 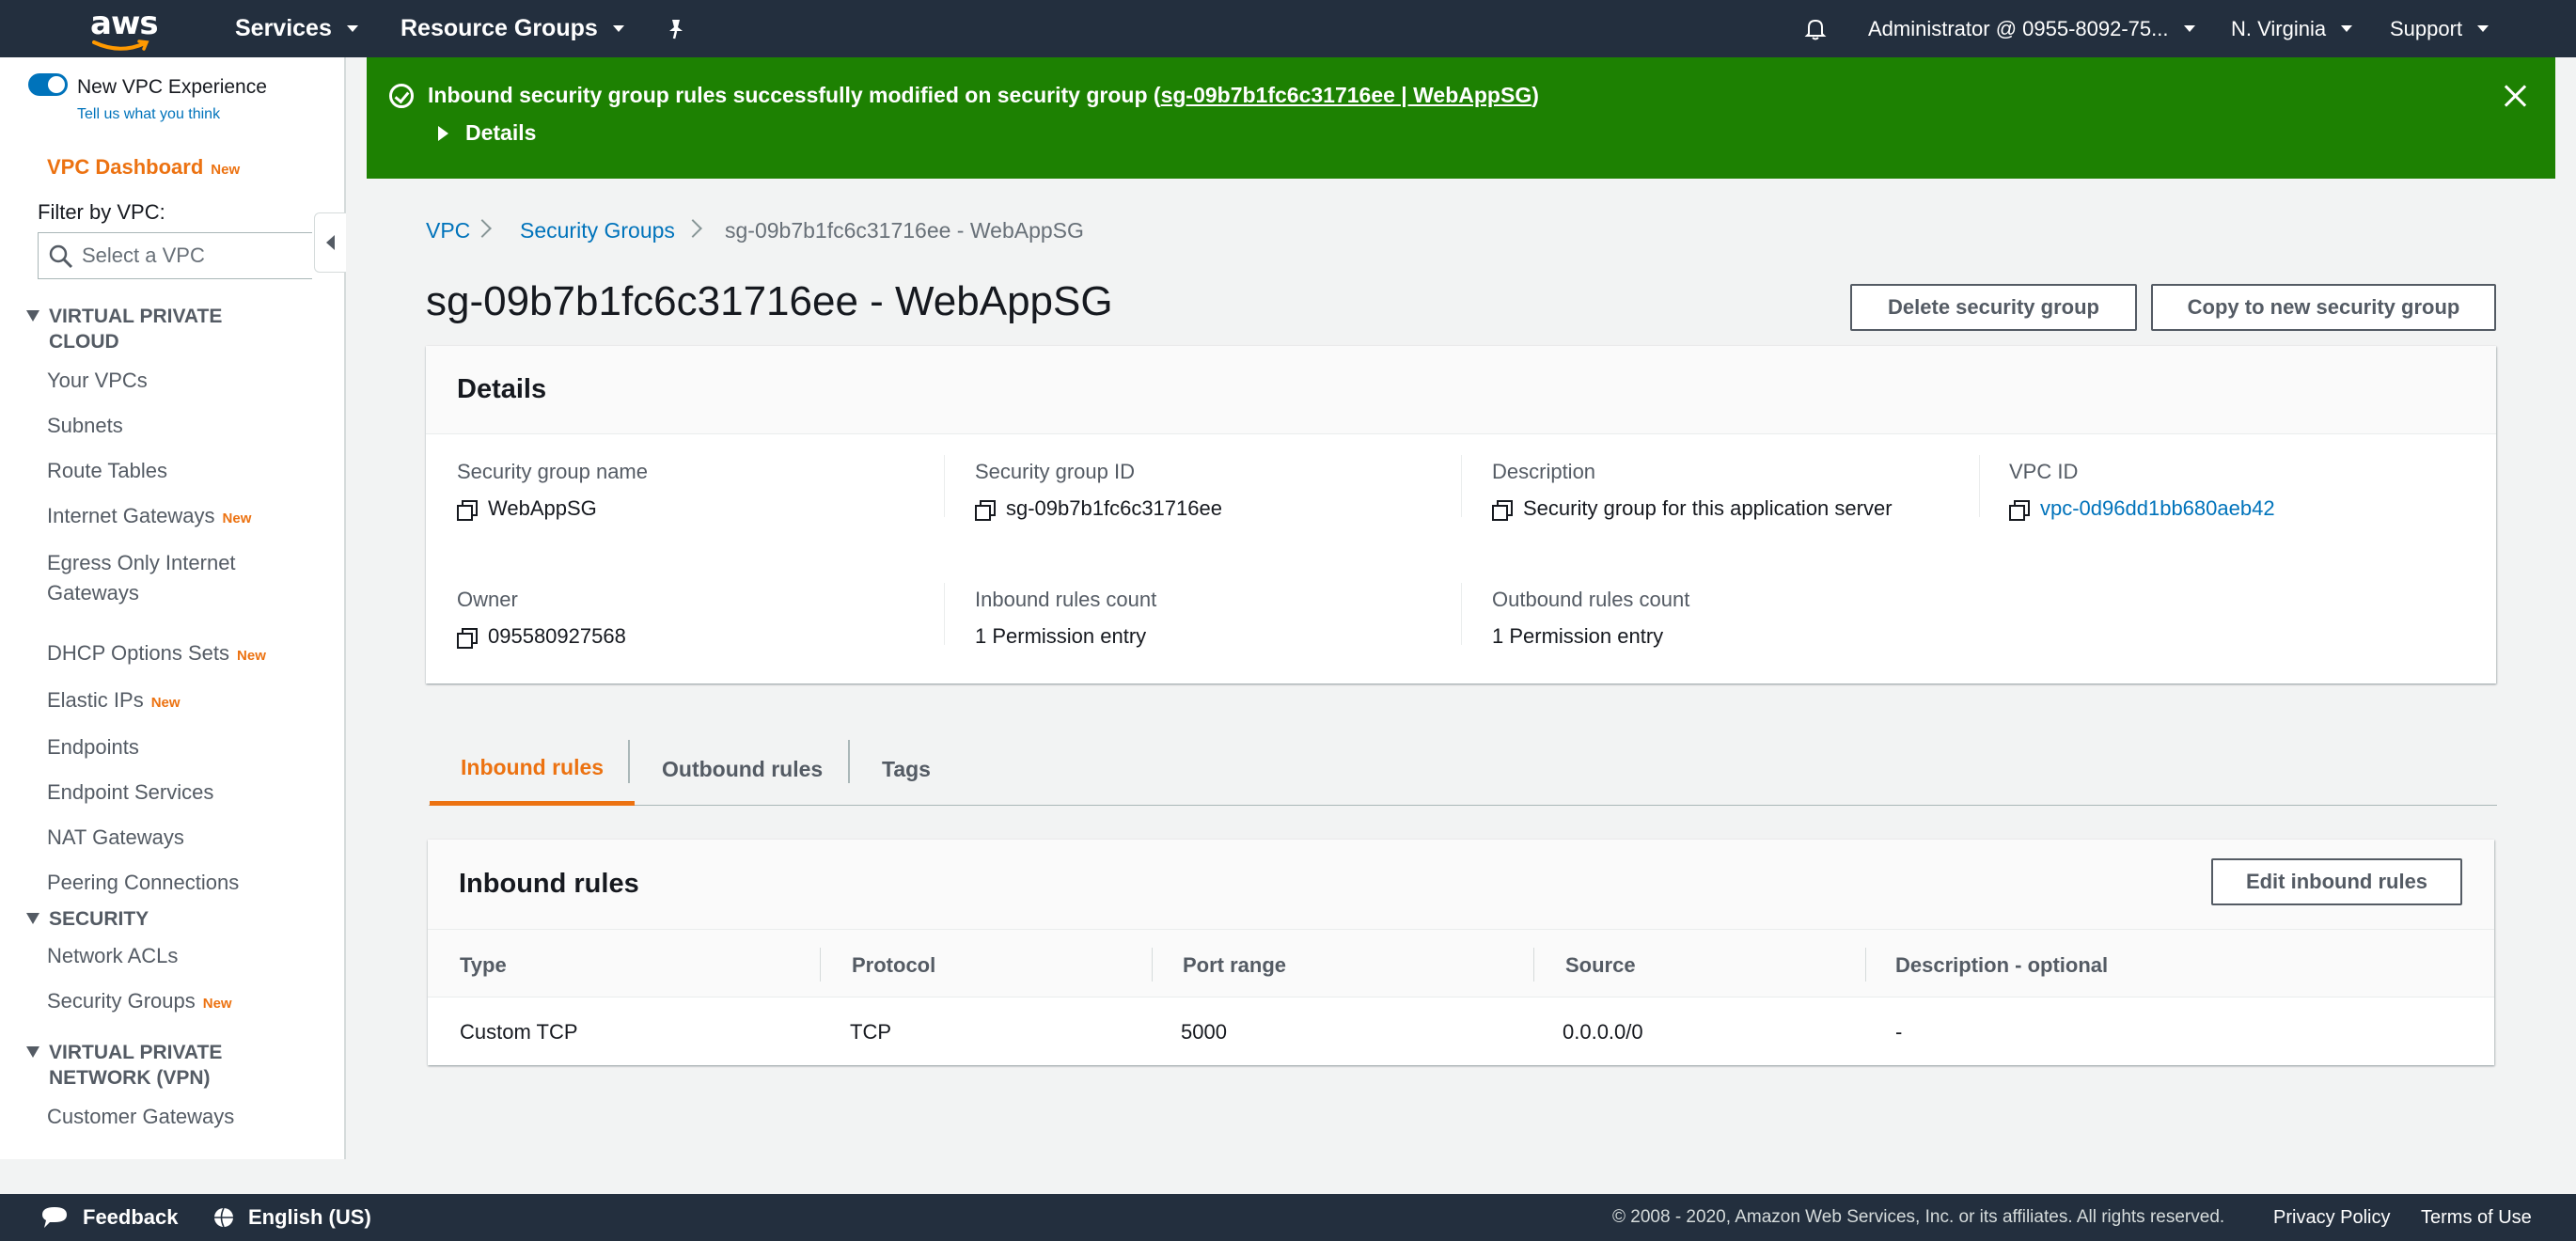 I want to click on breadcrumb-vpc: VPC, so click(x=448, y=231).